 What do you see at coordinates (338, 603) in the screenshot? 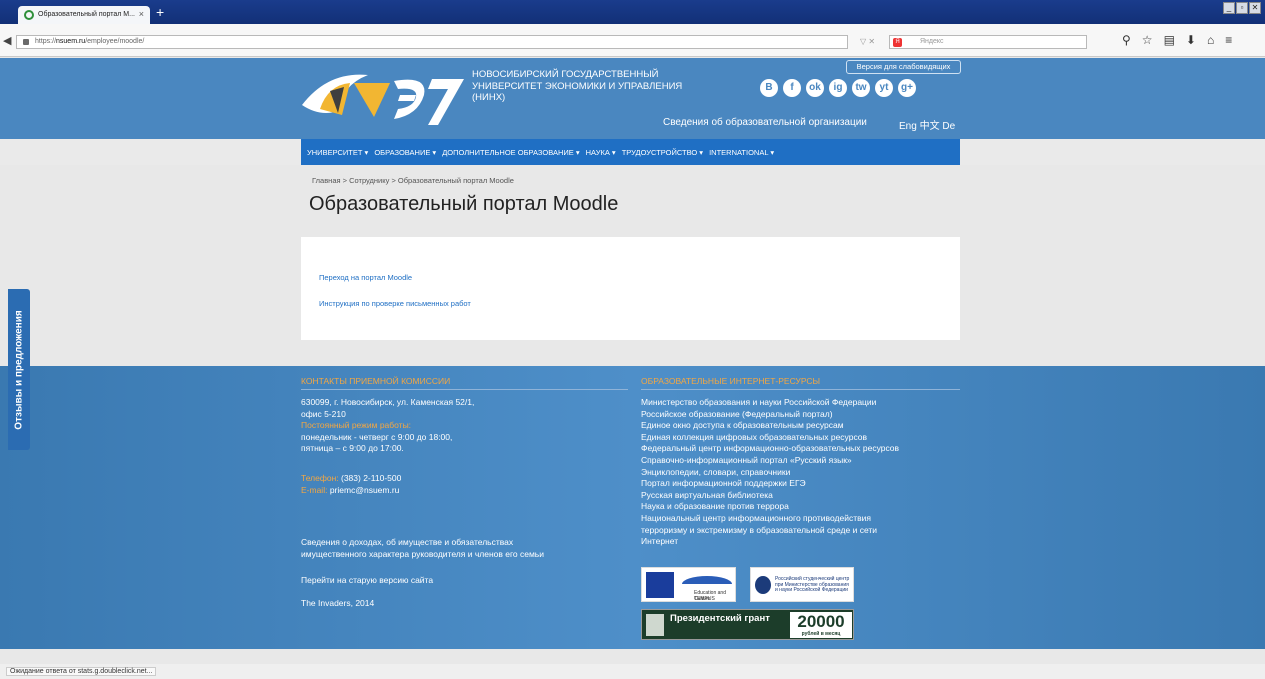
I see `copyright: The Invaders, 2014` at bounding box center [338, 603].